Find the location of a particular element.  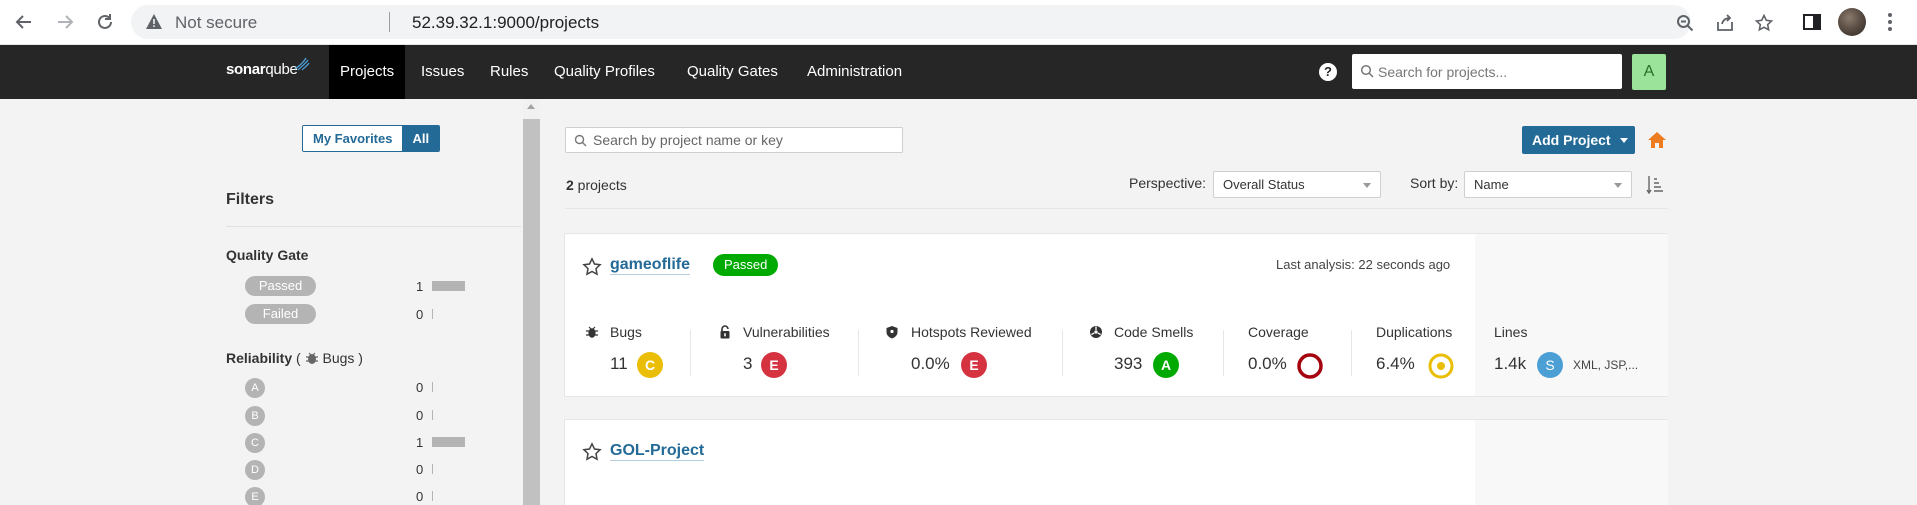

lines-value: 1.4k is located at coordinates (1510, 364).